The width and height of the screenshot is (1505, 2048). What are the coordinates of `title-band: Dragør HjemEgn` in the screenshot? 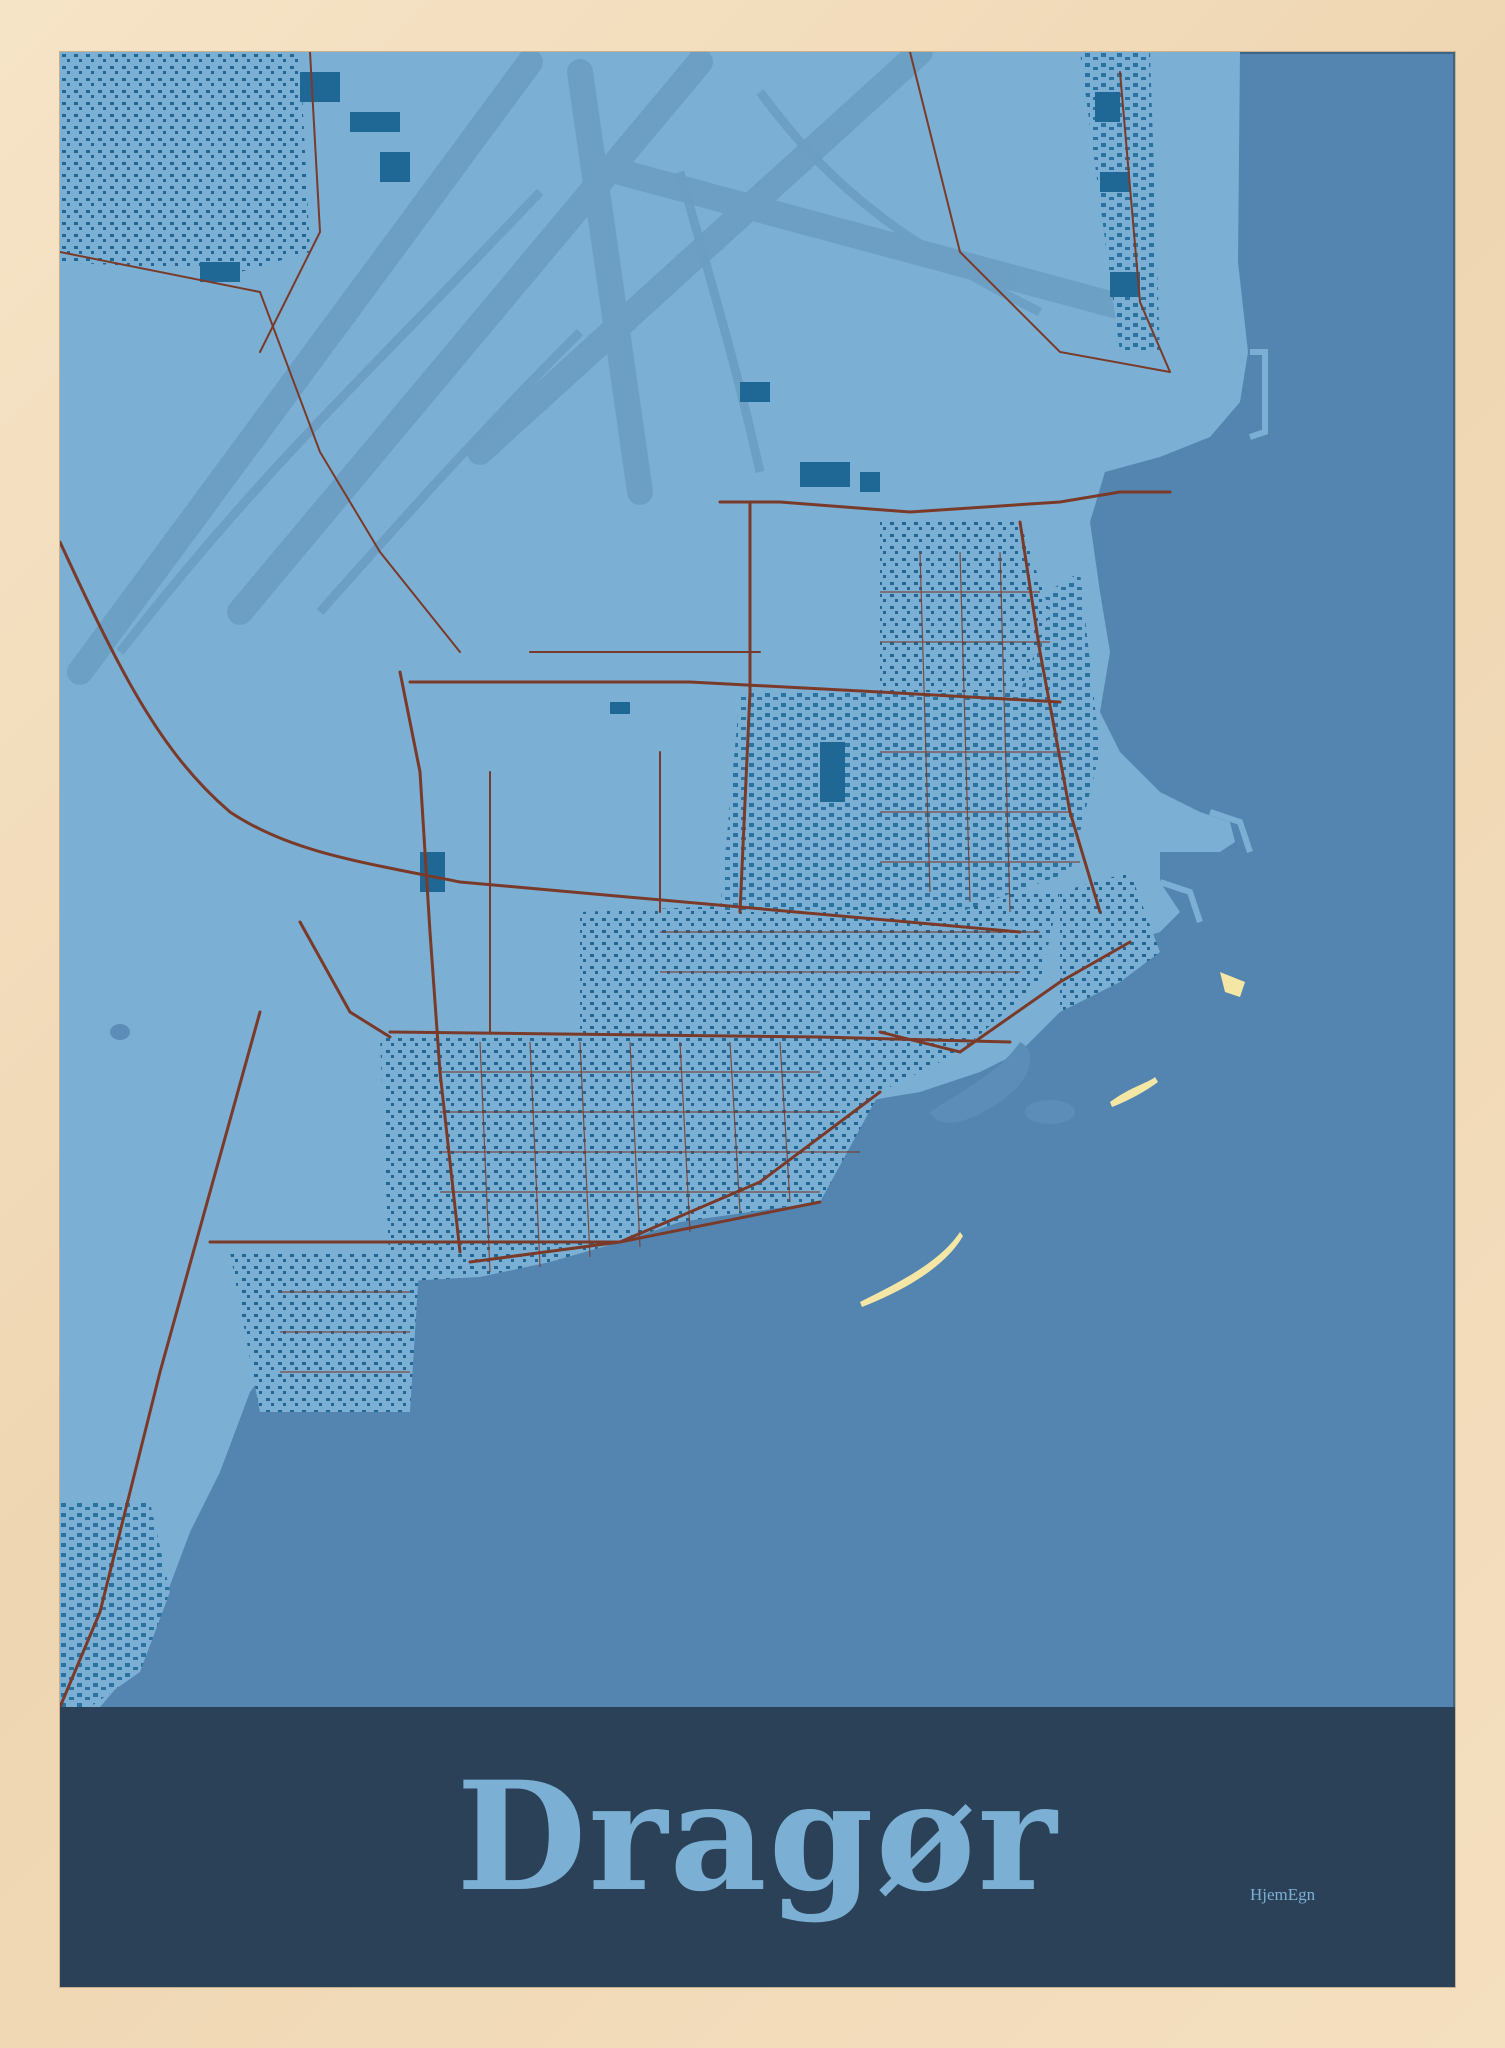 It's located at (757, 1847).